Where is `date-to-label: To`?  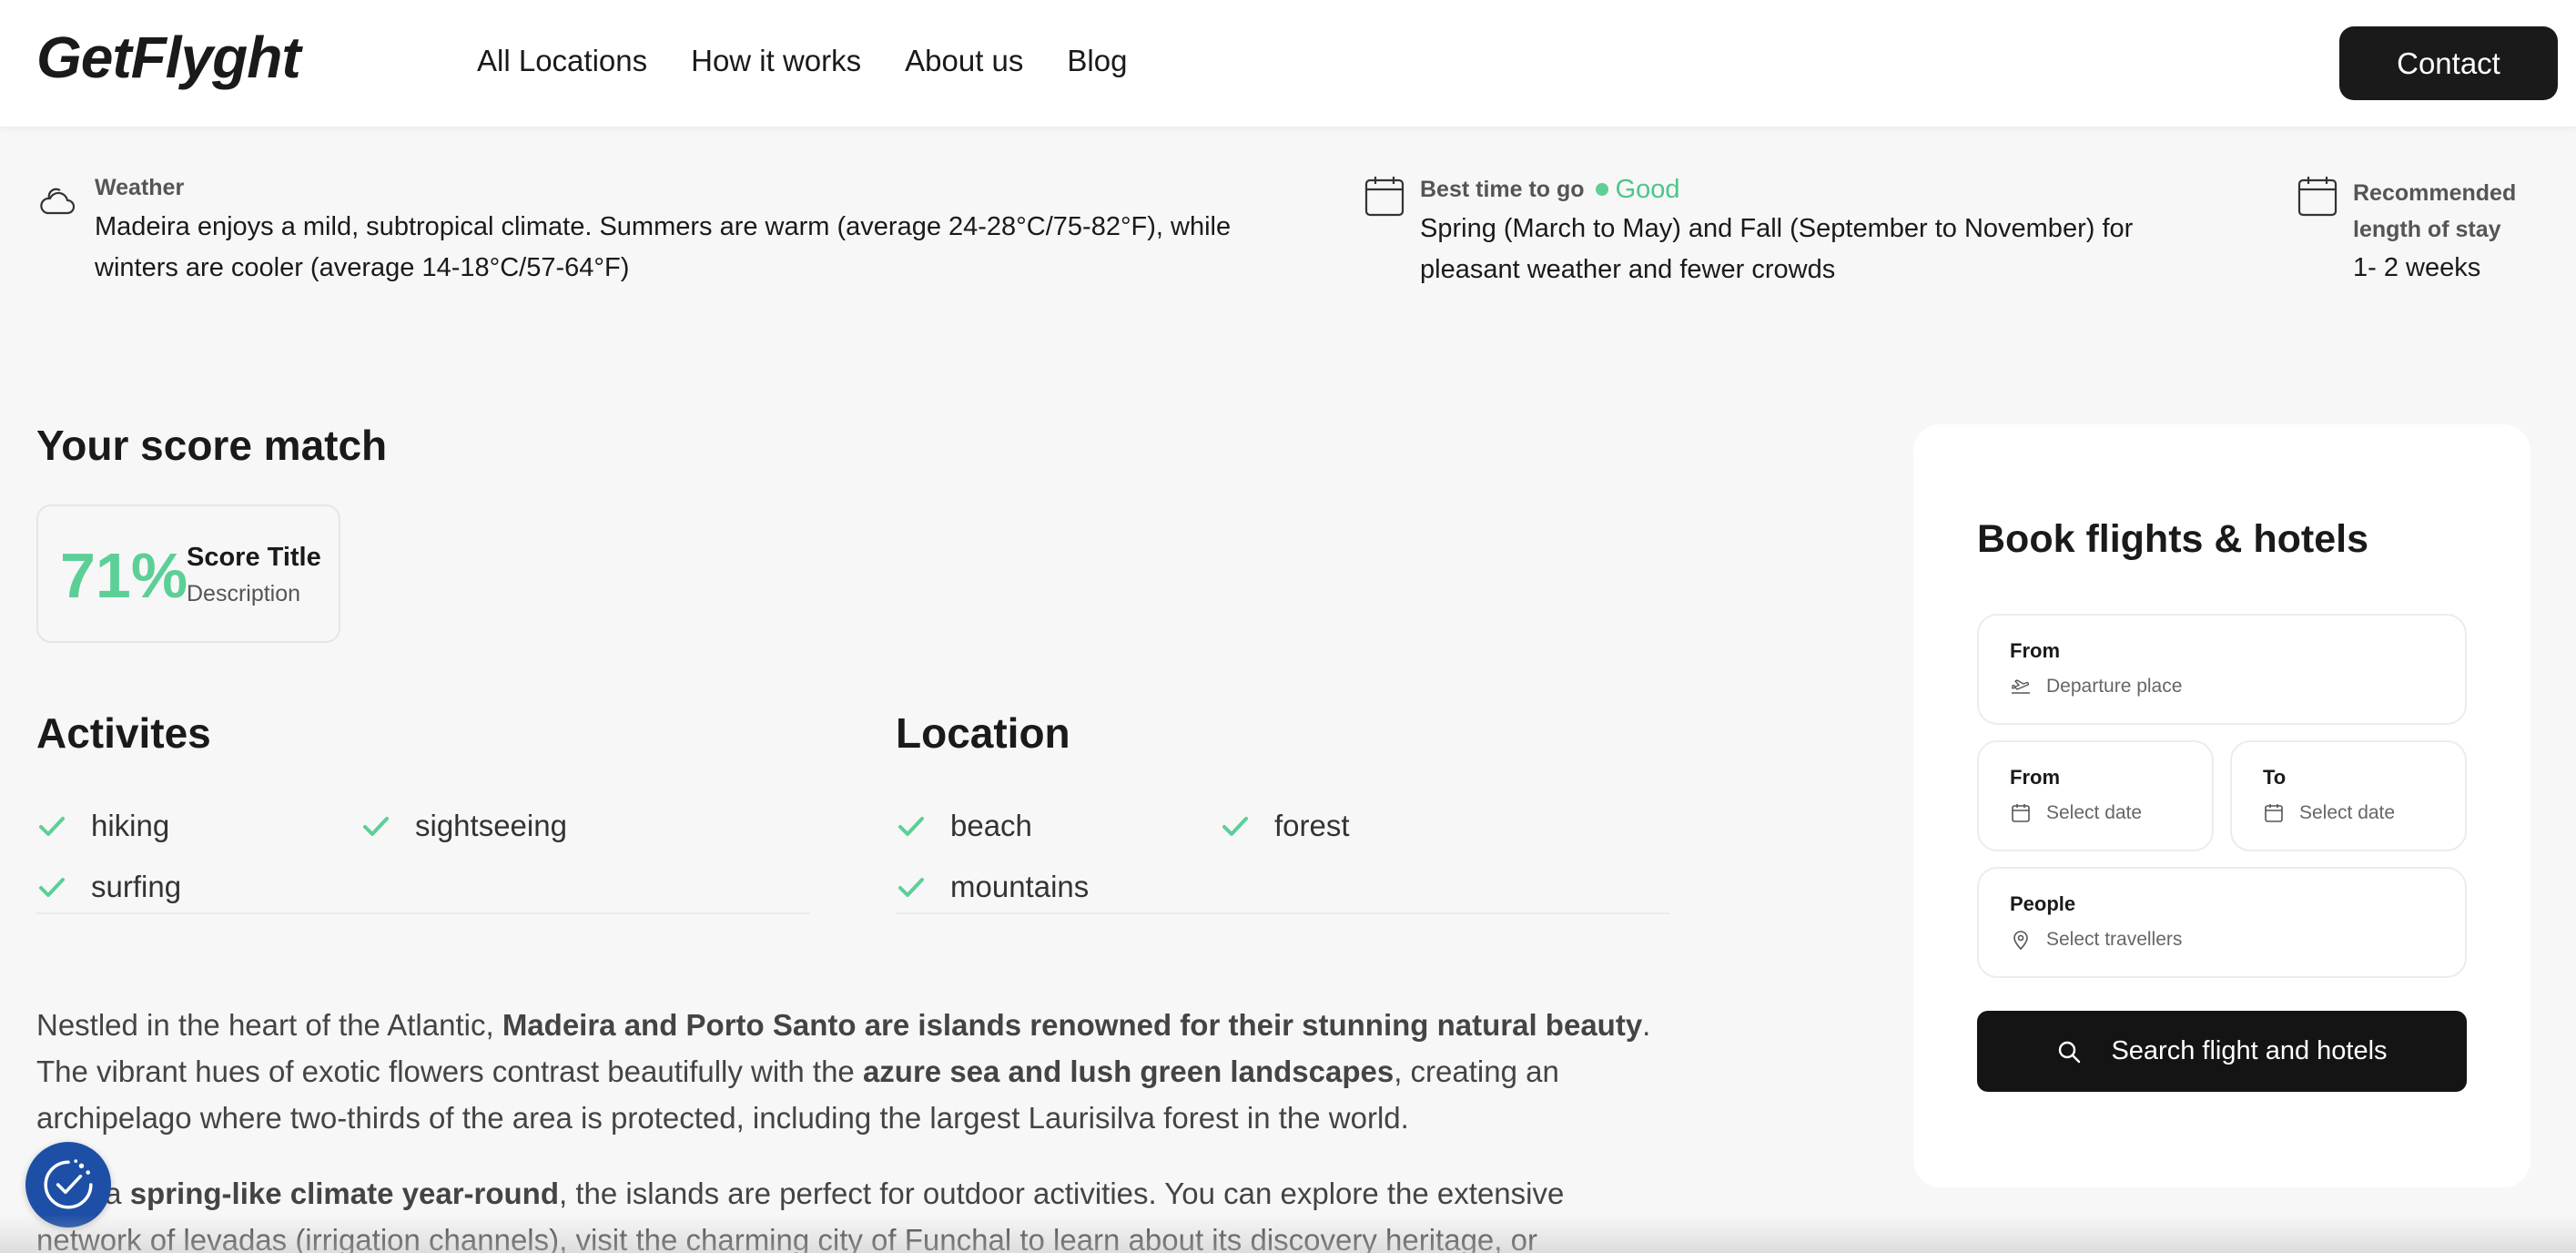
date-to-label: To is located at coordinates (2275, 777).